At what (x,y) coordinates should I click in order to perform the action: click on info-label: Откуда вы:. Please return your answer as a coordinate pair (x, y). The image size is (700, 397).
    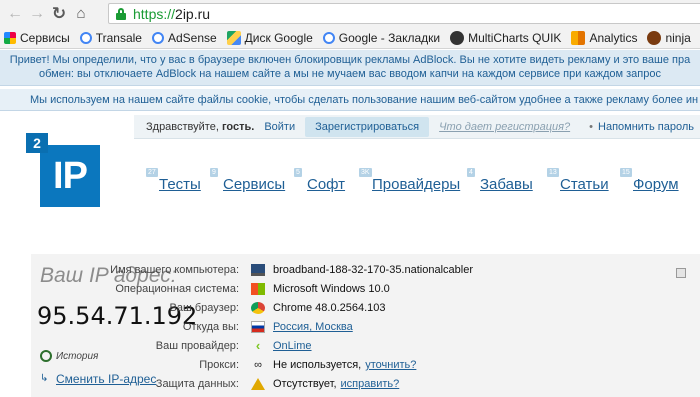
    Looking at the image, I should click on (210, 327).